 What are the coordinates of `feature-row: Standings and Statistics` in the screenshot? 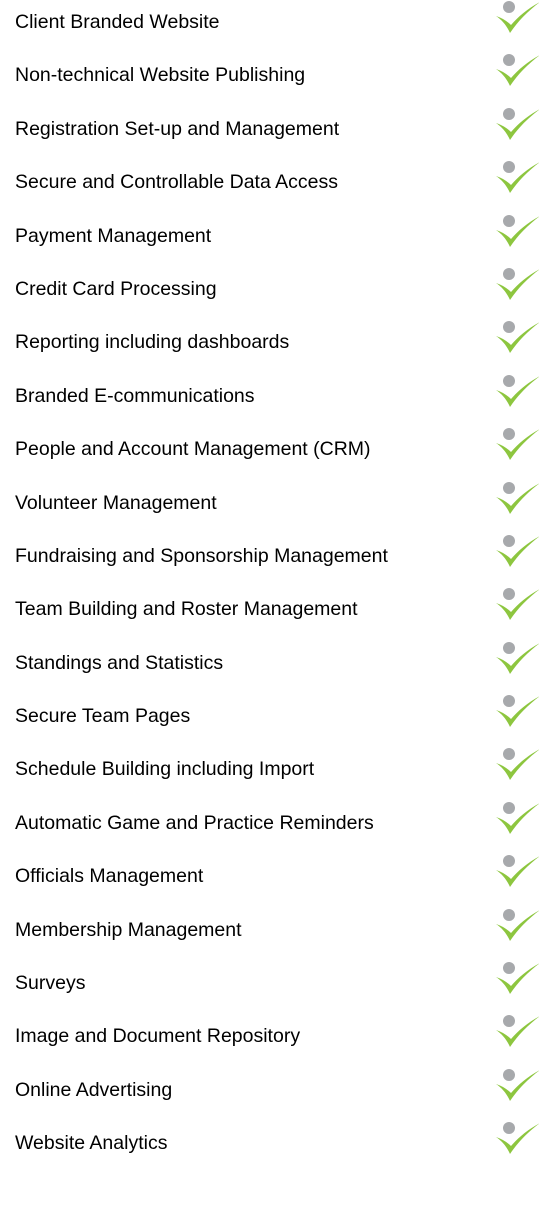 It's located at (269, 667).